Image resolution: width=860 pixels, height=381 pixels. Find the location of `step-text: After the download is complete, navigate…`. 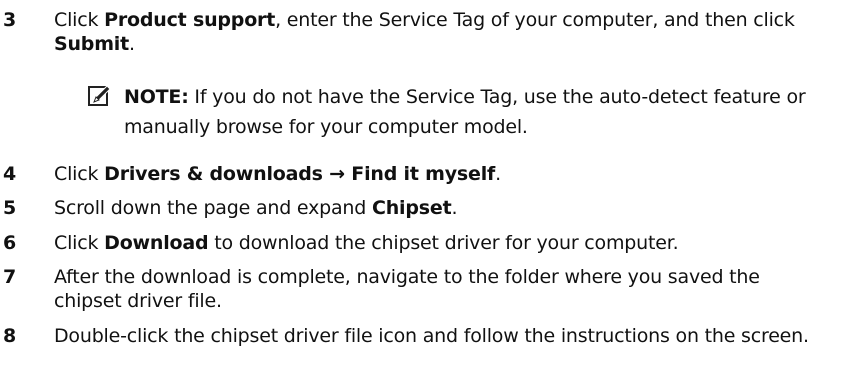

step-text: After the download is complete, navigate… is located at coordinates (407, 289).